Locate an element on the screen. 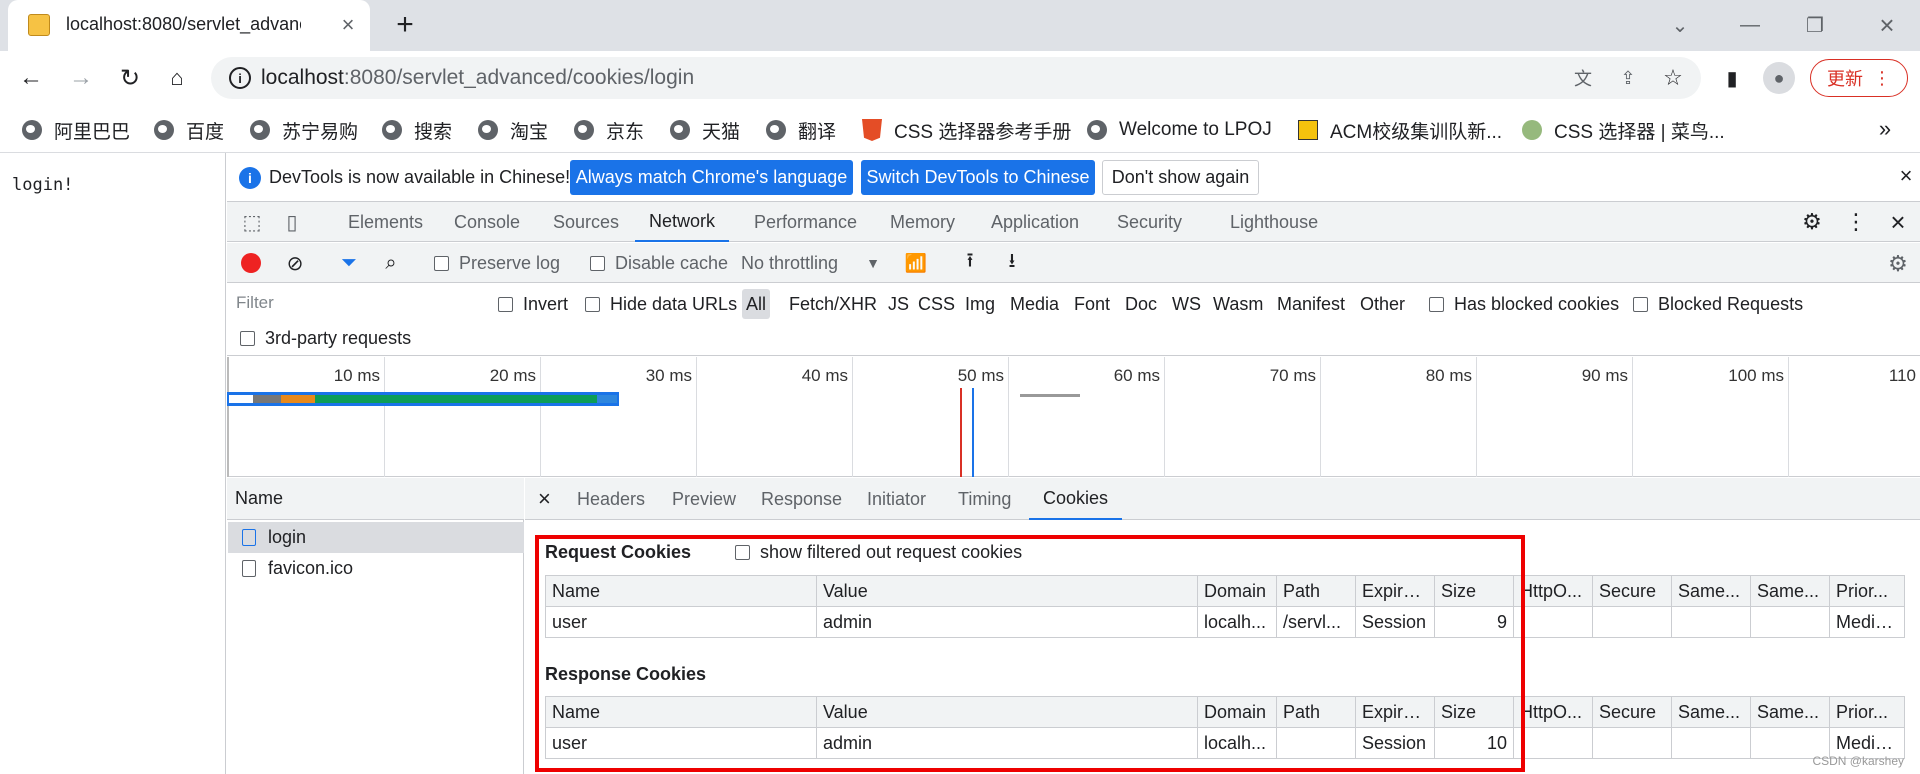 The image size is (1920, 774). filter-type-wasm: Wasm is located at coordinates (1238, 304).